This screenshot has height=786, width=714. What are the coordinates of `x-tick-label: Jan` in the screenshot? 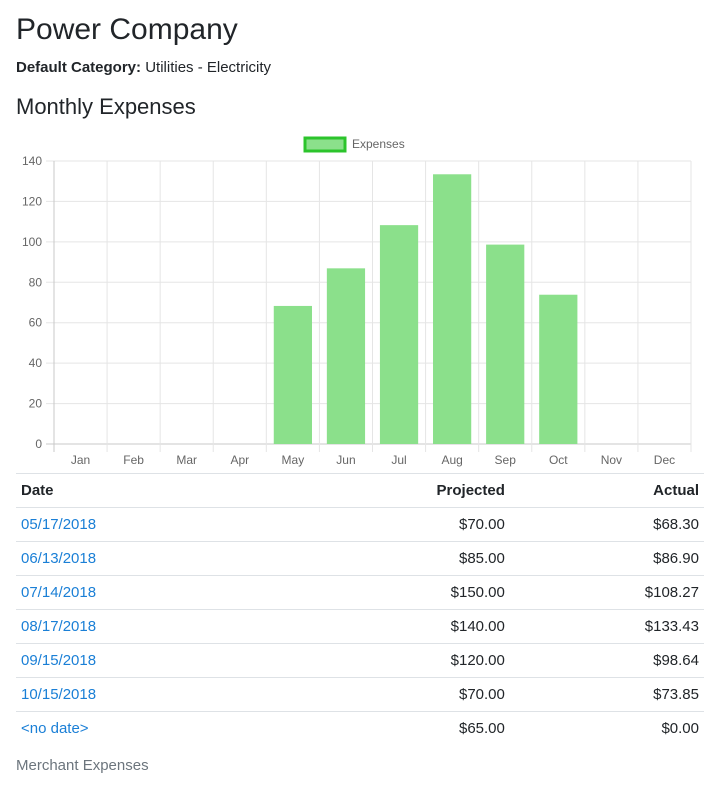 It's located at (80, 460).